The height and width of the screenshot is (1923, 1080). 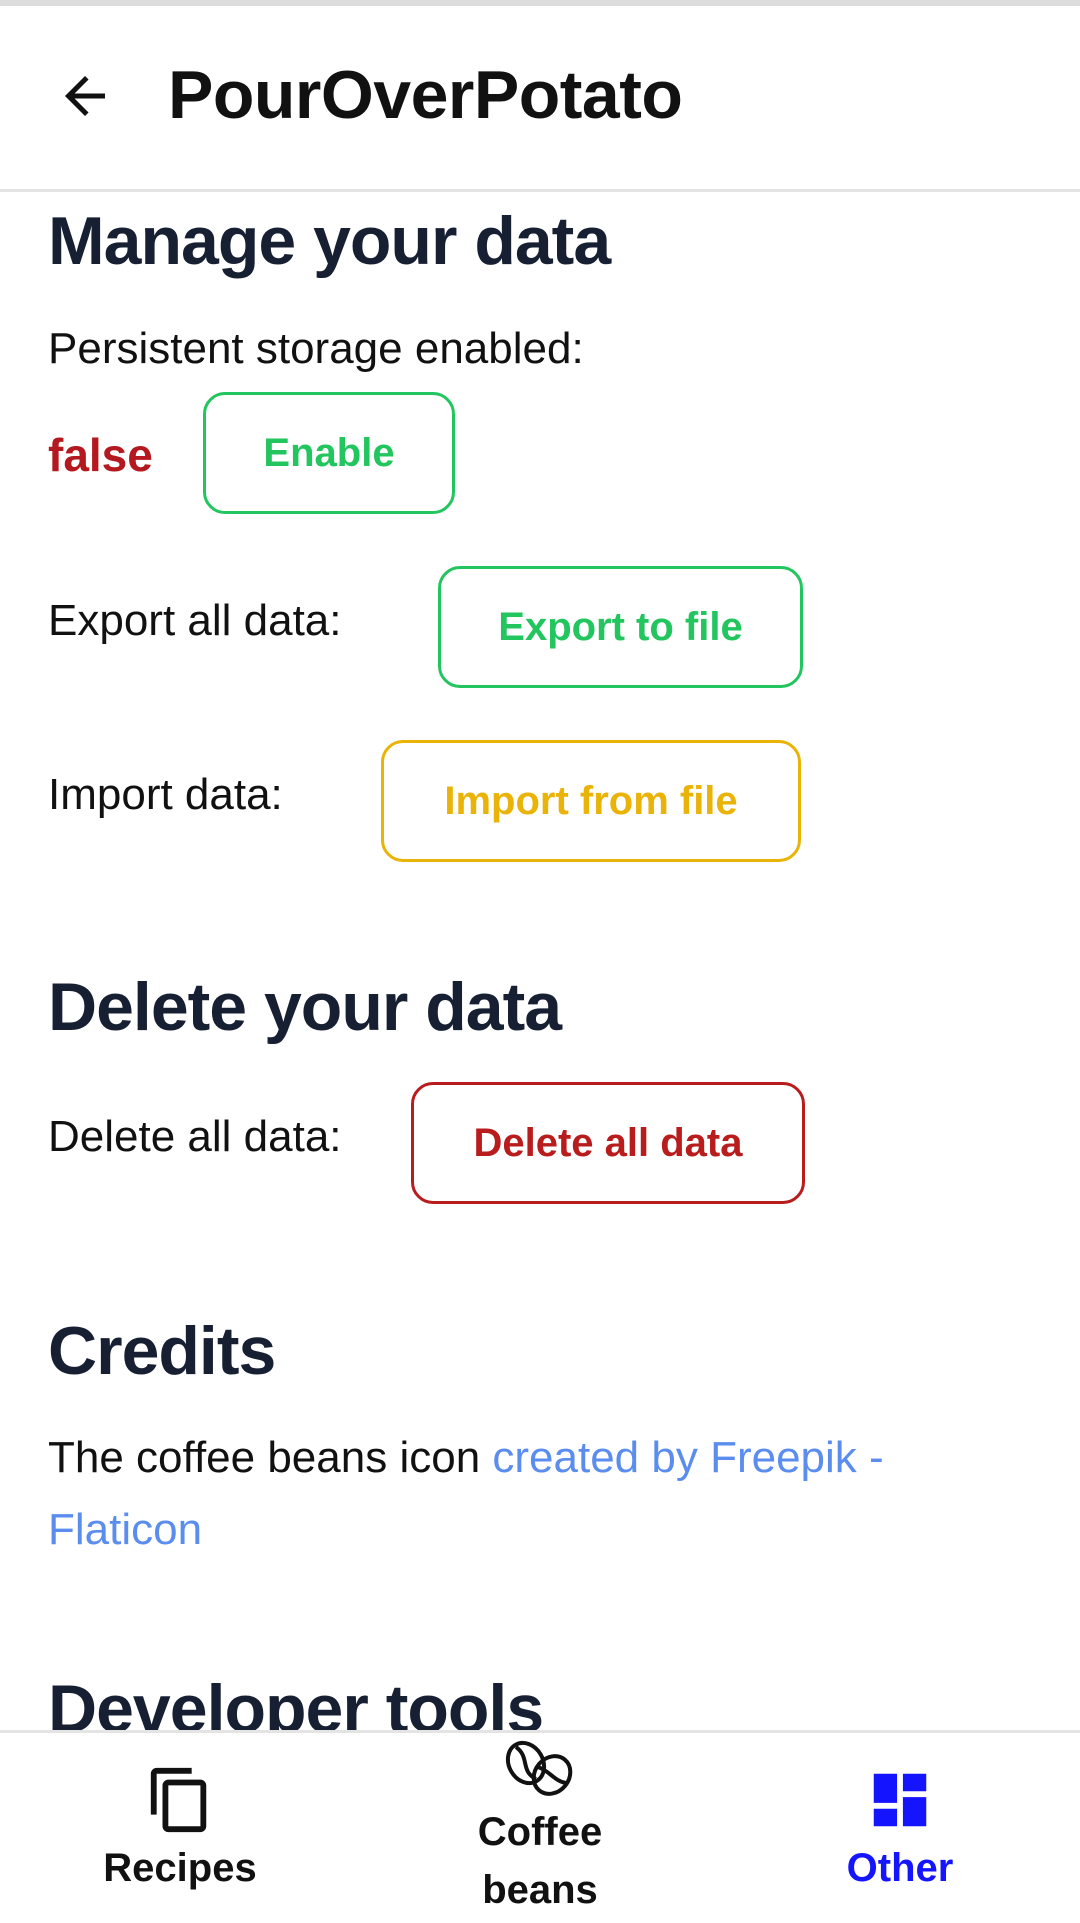 What do you see at coordinates (620, 627) in the screenshot?
I see `export-button: Export to file` at bounding box center [620, 627].